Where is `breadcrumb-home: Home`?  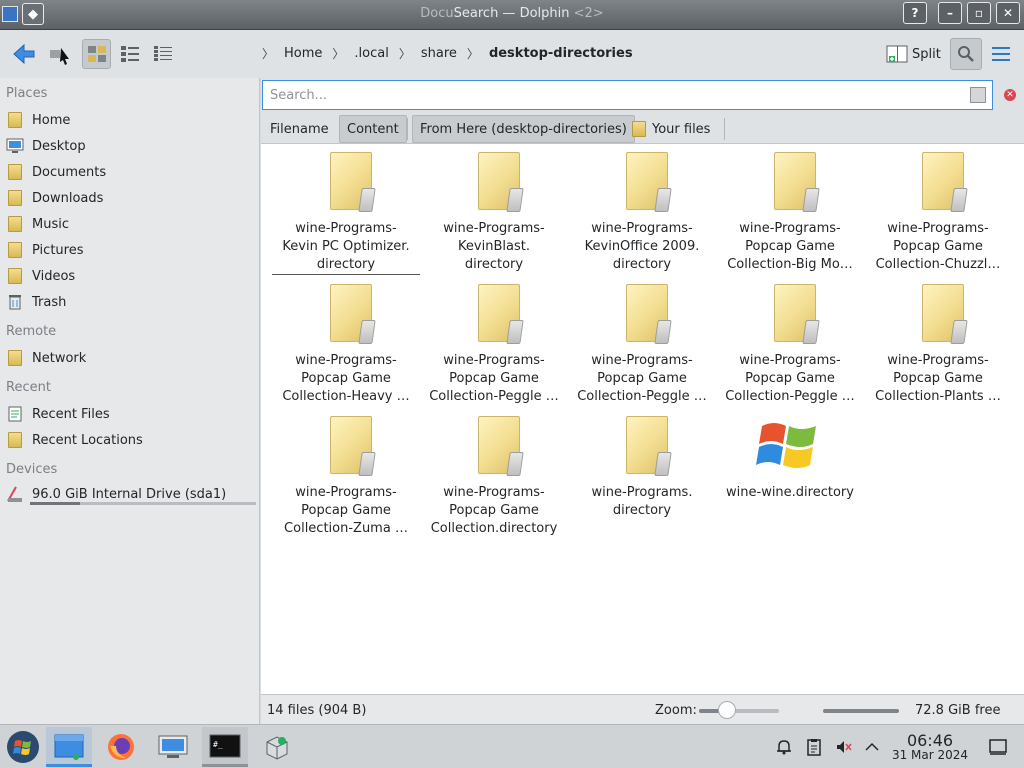
breadcrumb-home: Home is located at coordinates (303, 53).